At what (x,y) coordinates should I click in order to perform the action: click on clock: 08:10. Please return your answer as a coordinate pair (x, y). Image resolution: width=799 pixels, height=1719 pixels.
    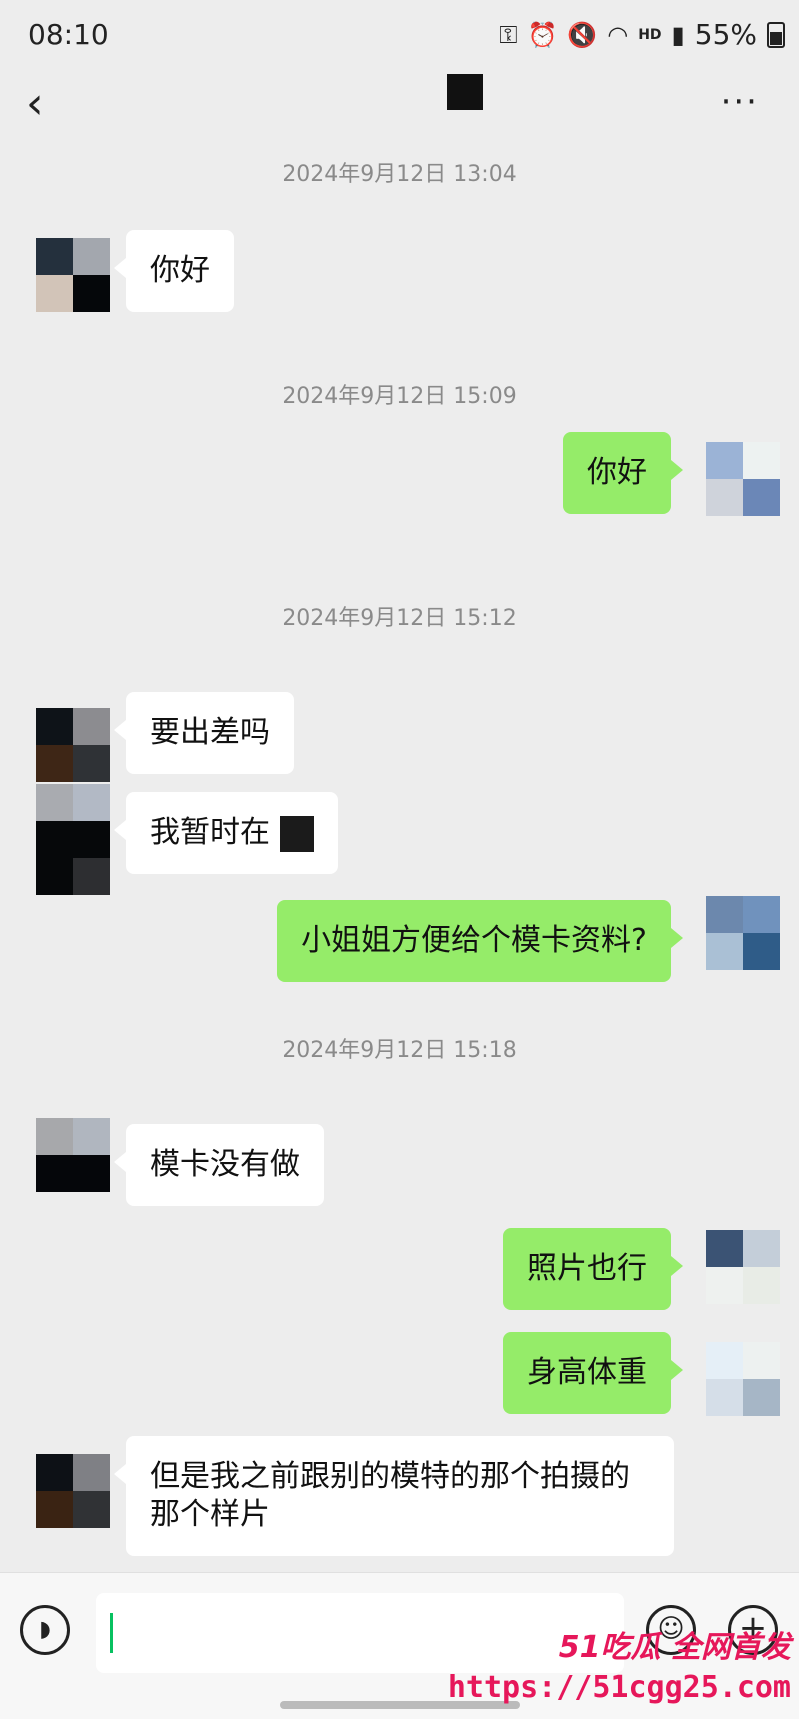
    Looking at the image, I should click on (68, 34).